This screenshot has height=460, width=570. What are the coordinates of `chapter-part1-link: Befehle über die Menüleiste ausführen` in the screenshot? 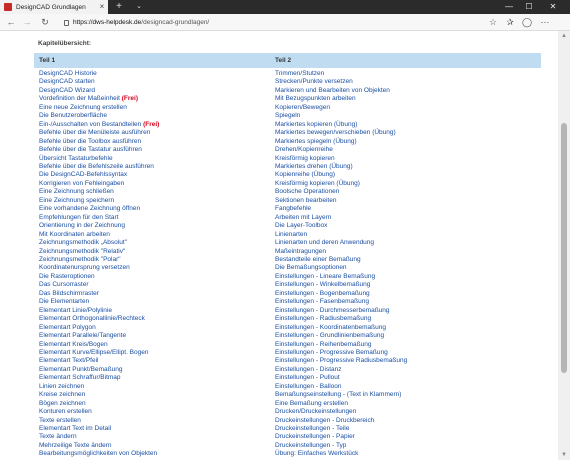 It's located at (99, 133).